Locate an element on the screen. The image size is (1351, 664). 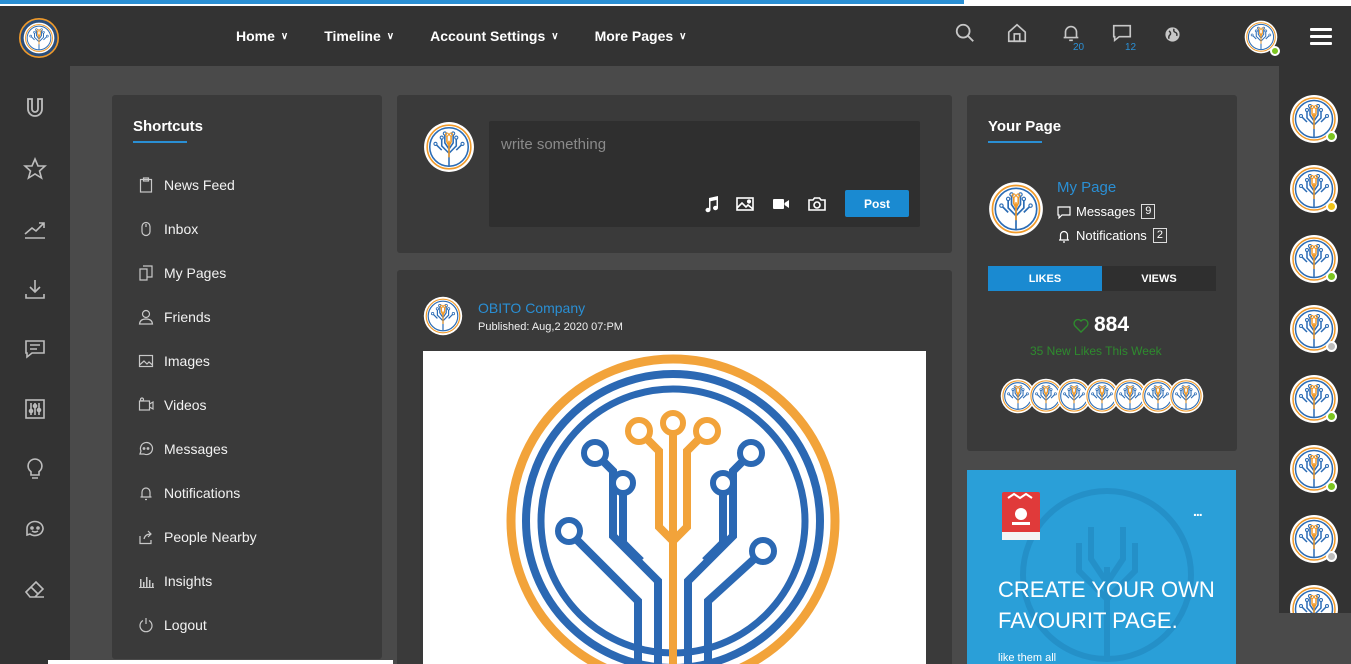
image-icon is located at coordinates (745, 204).